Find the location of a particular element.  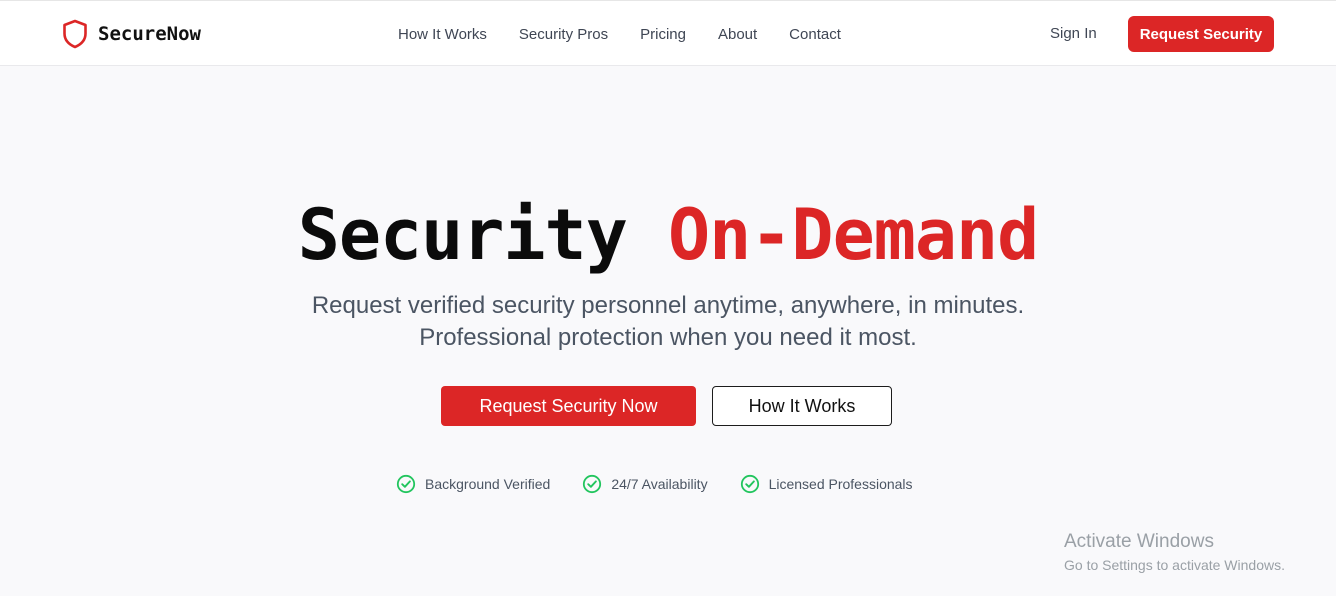

request-security-now-button: Request Security Now is located at coordinates (568, 406).